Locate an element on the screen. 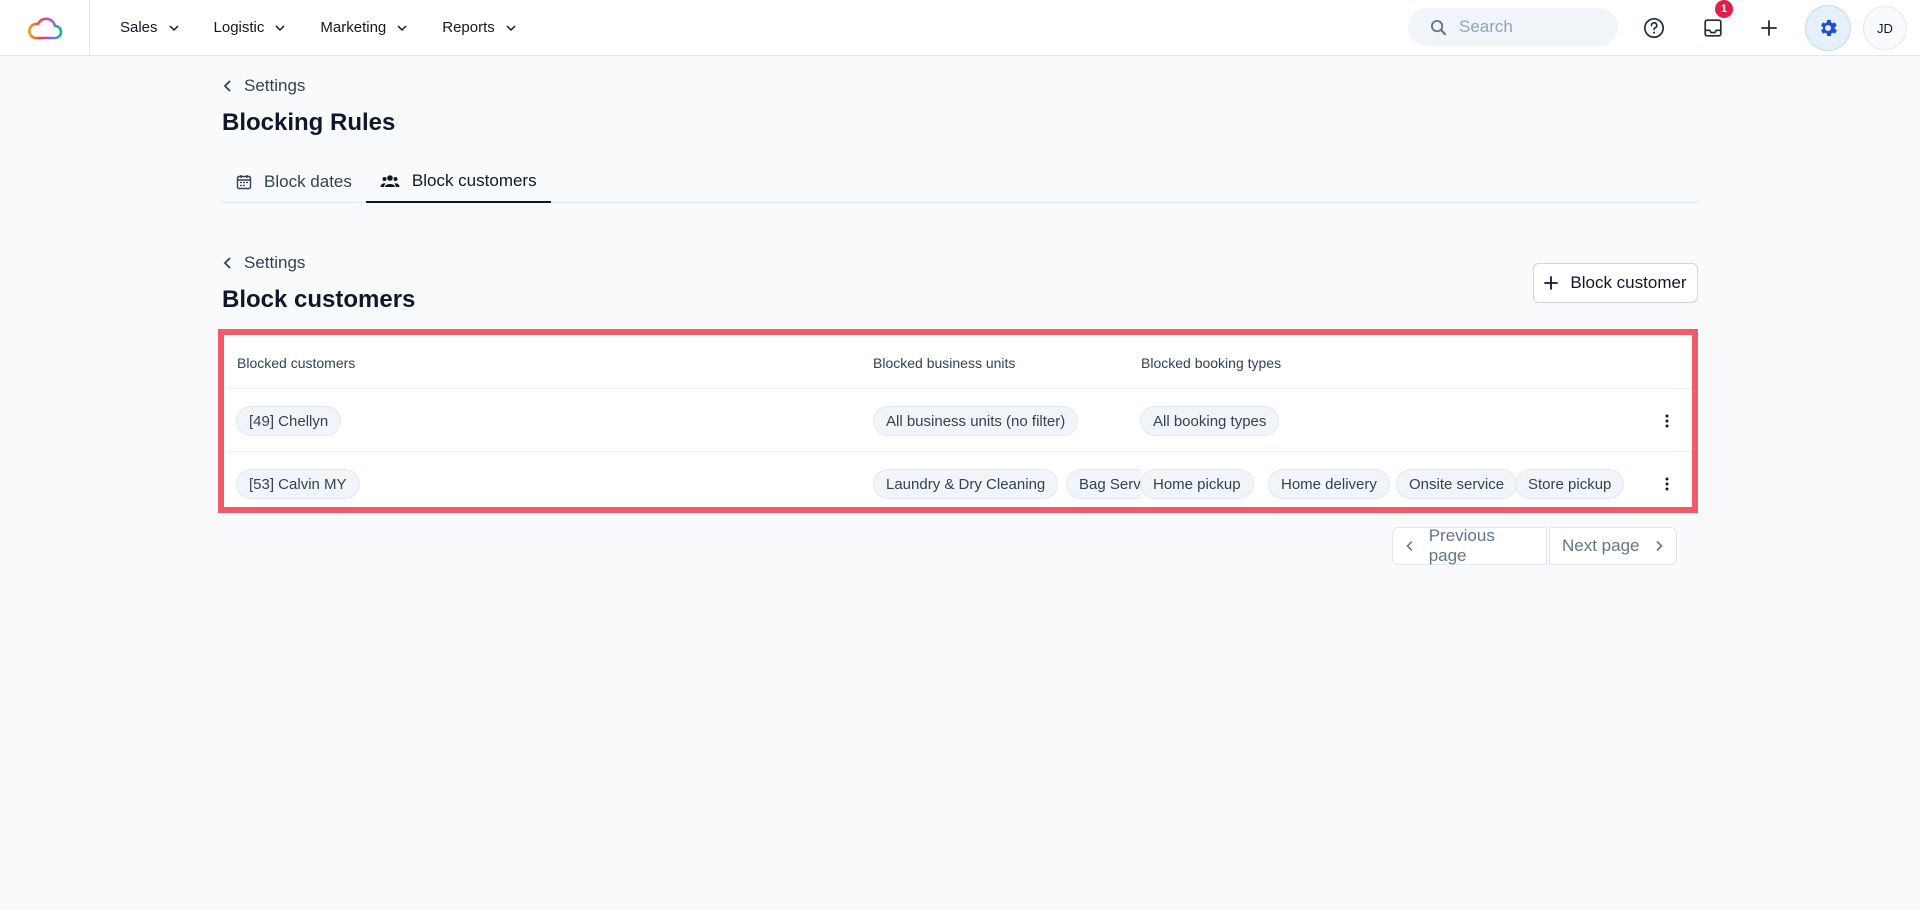 The width and height of the screenshot is (1920, 910). users-icon is located at coordinates (390, 180).